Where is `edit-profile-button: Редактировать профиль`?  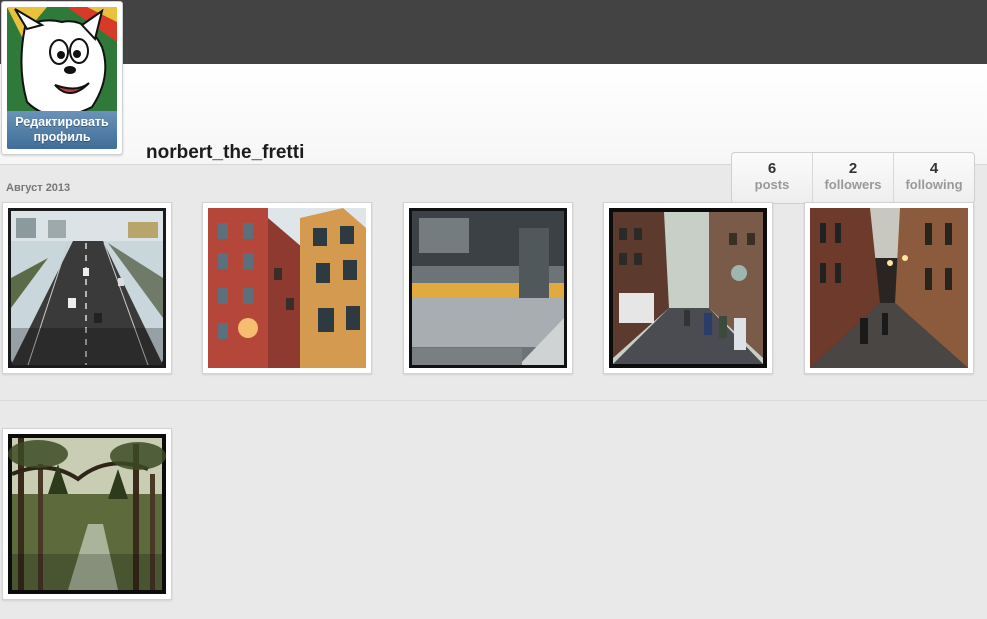
edit-profile-button: Редактировать профиль is located at coordinates (62, 130).